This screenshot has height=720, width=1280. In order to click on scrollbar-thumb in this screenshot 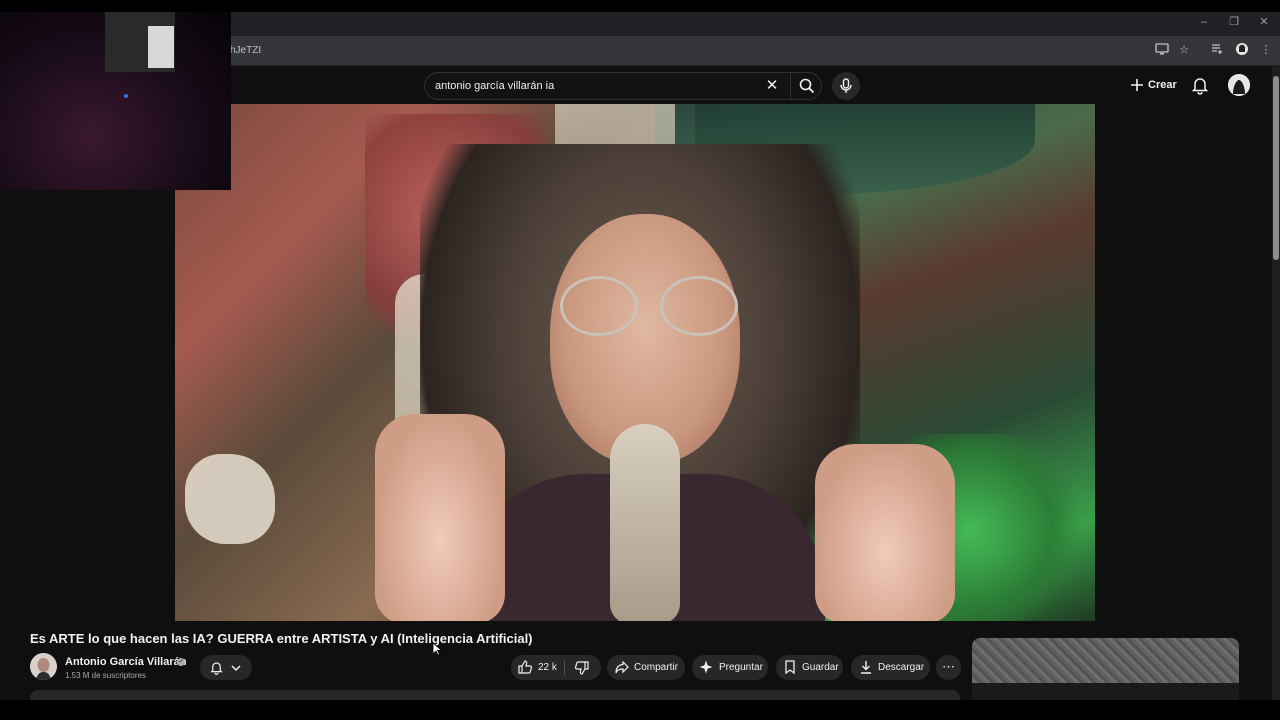, I will do `click(1276, 168)`.